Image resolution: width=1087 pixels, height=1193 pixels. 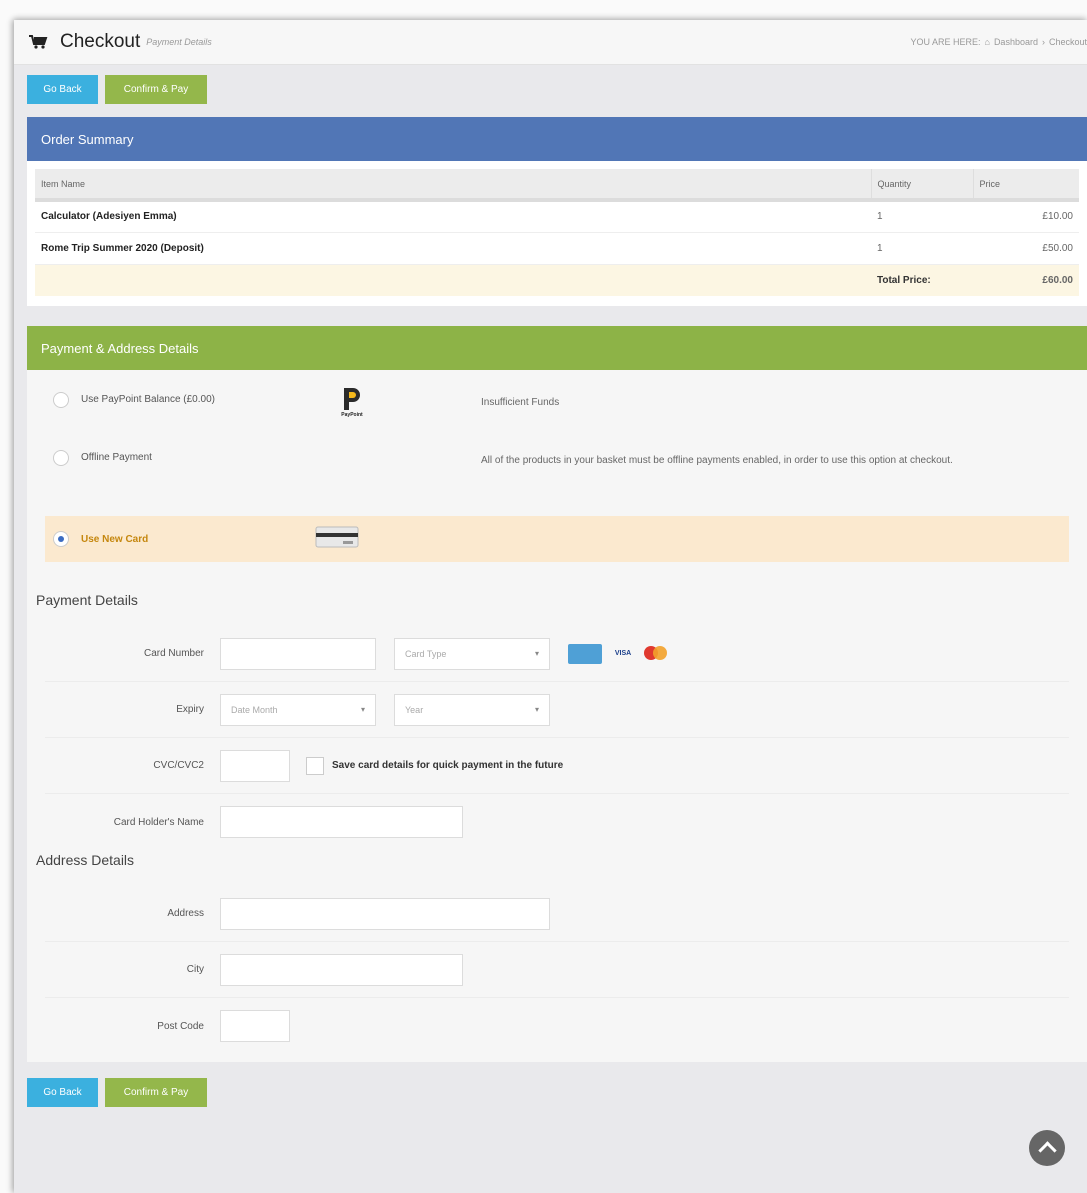 I want to click on page-title: Checkout, so click(x=100, y=41).